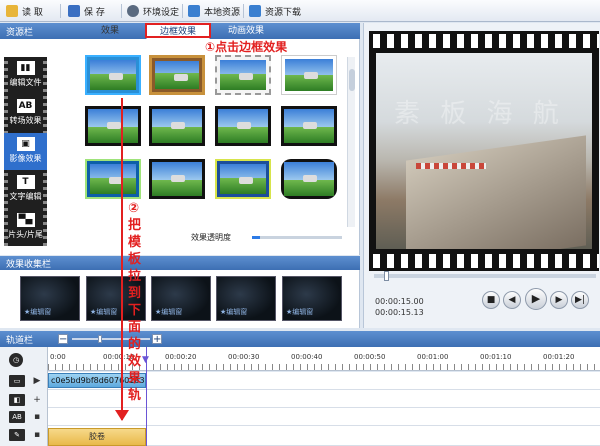 This screenshot has height=446, width=600. I want to click on collection-panel-title: 效果收集栏, so click(29, 265).